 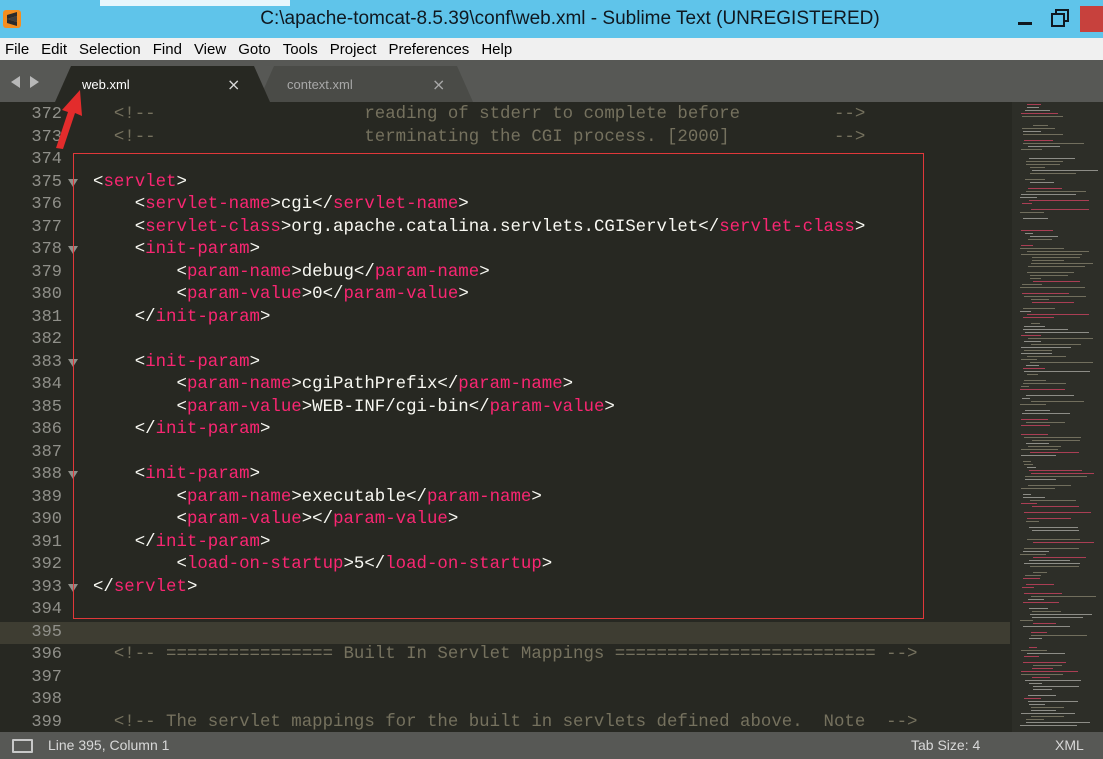 What do you see at coordinates (210, 49) in the screenshot?
I see `menu-view: View` at bounding box center [210, 49].